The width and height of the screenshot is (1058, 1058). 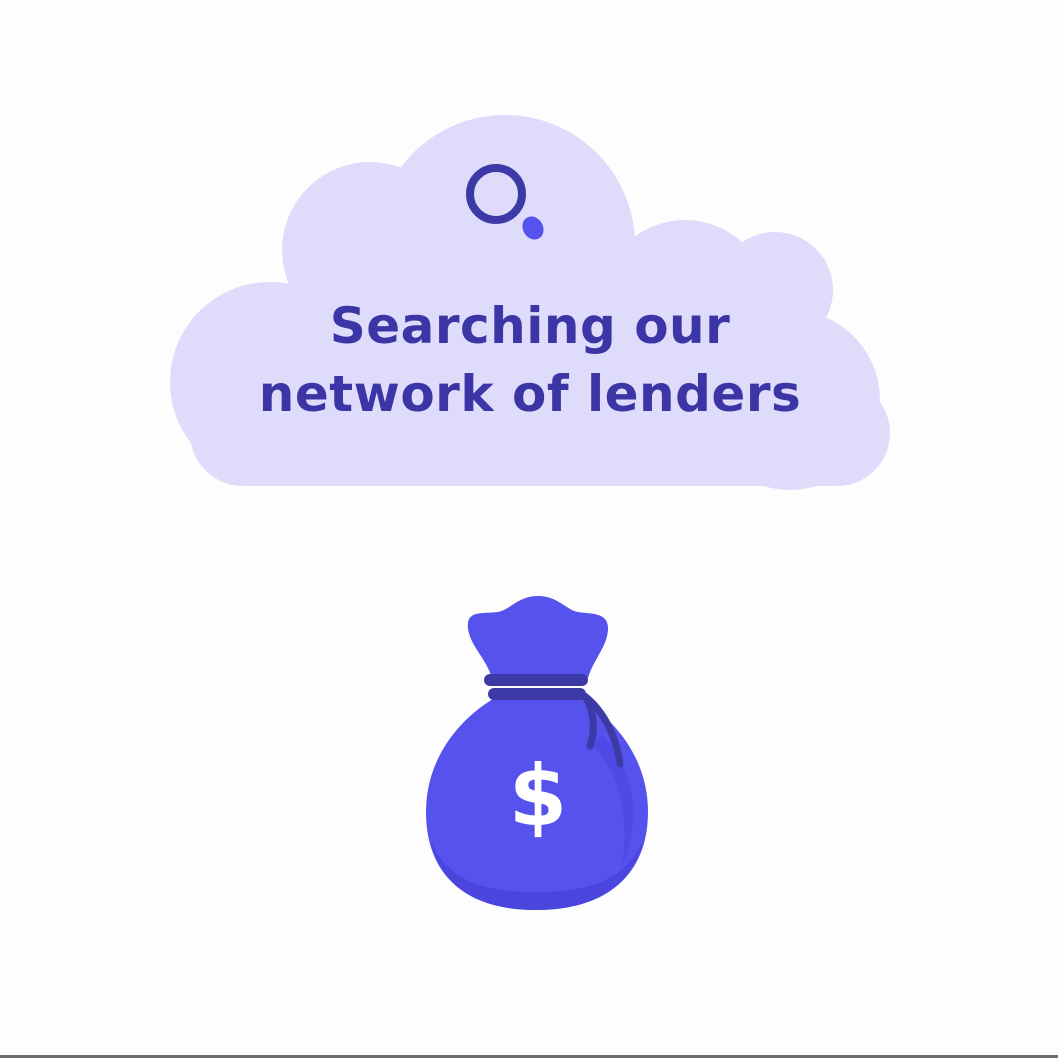 What do you see at coordinates (530, 360) in the screenshot?
I see `search-status-message: Searching our network of lenders` at bounding box center [530, 360].